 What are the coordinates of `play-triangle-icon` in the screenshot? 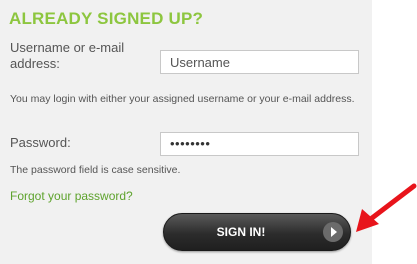 It's located at (333, 232).